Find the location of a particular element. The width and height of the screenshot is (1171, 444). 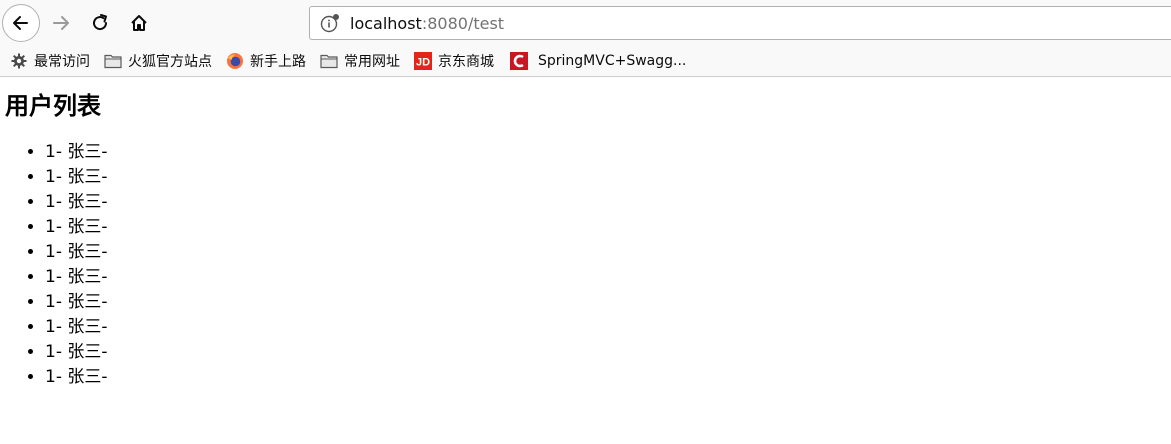

url-host: localhost is located at coordinates (386, 23).